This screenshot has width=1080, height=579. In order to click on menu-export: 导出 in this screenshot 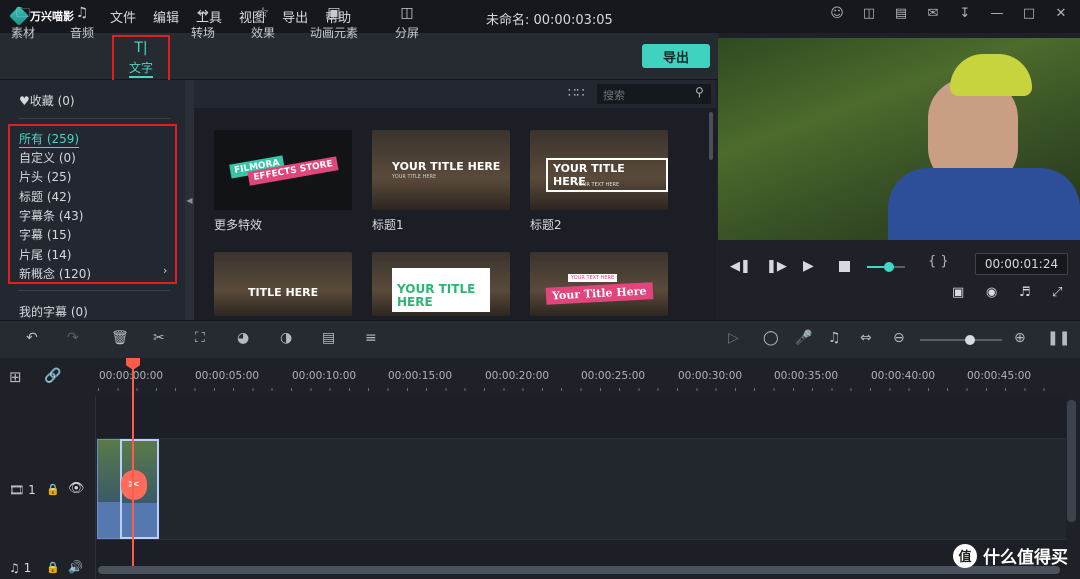, I will do `click(295, 16)`.